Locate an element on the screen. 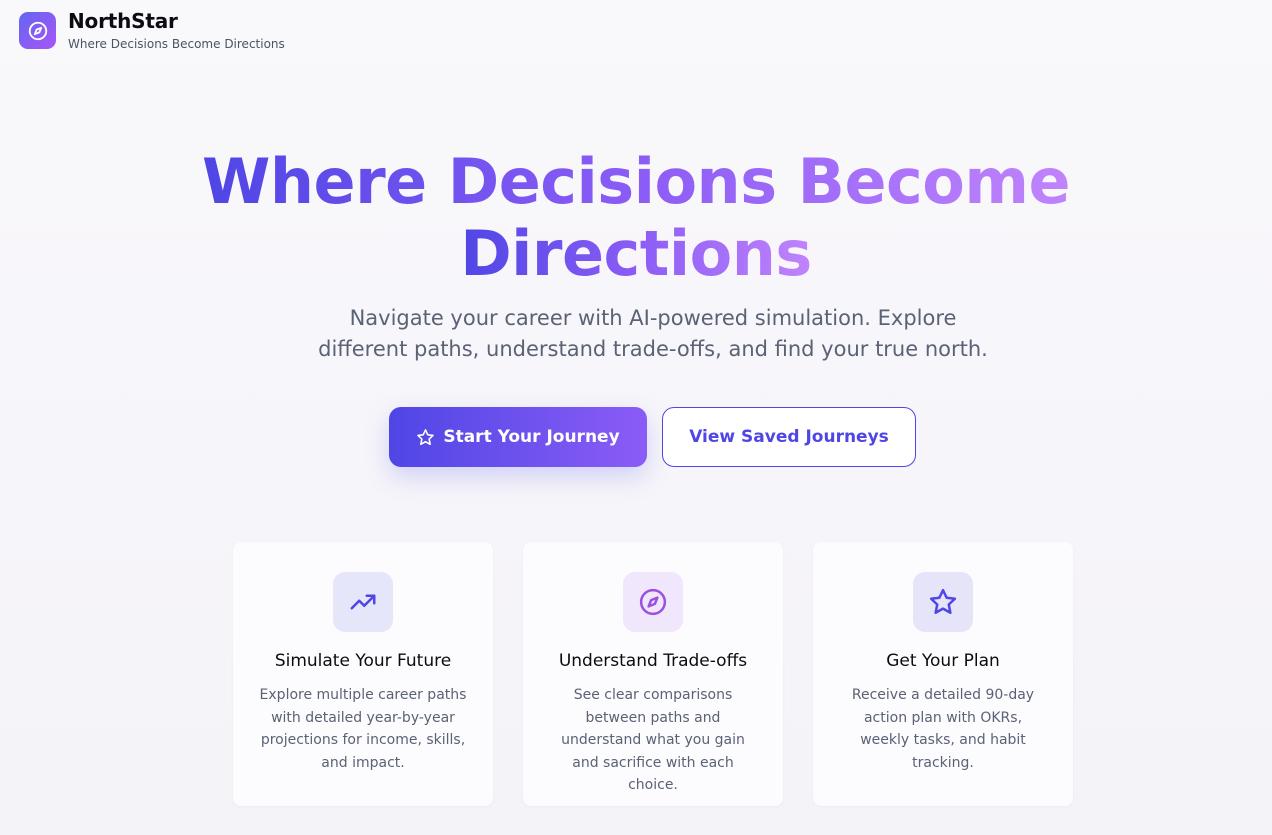  app-logo is located at coordinates (37, 30).